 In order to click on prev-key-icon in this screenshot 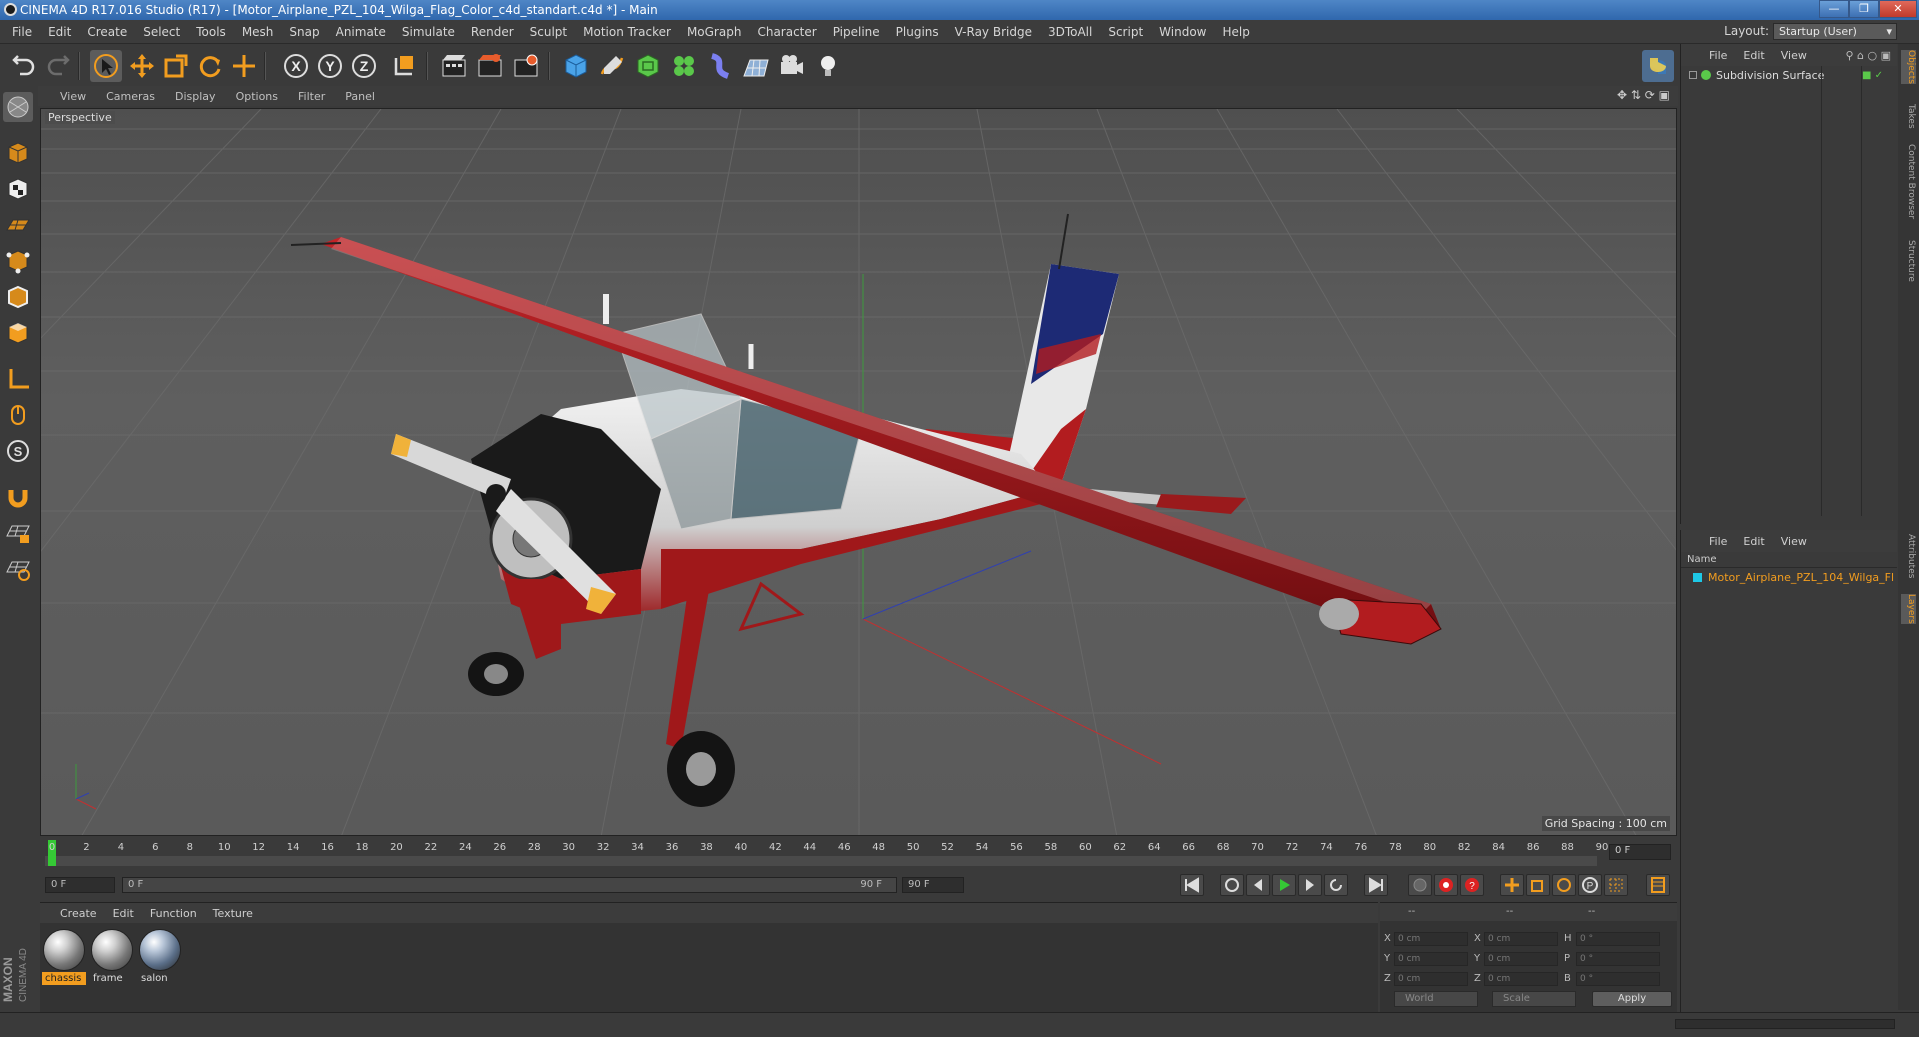, I will do `click(1232, 885)`.